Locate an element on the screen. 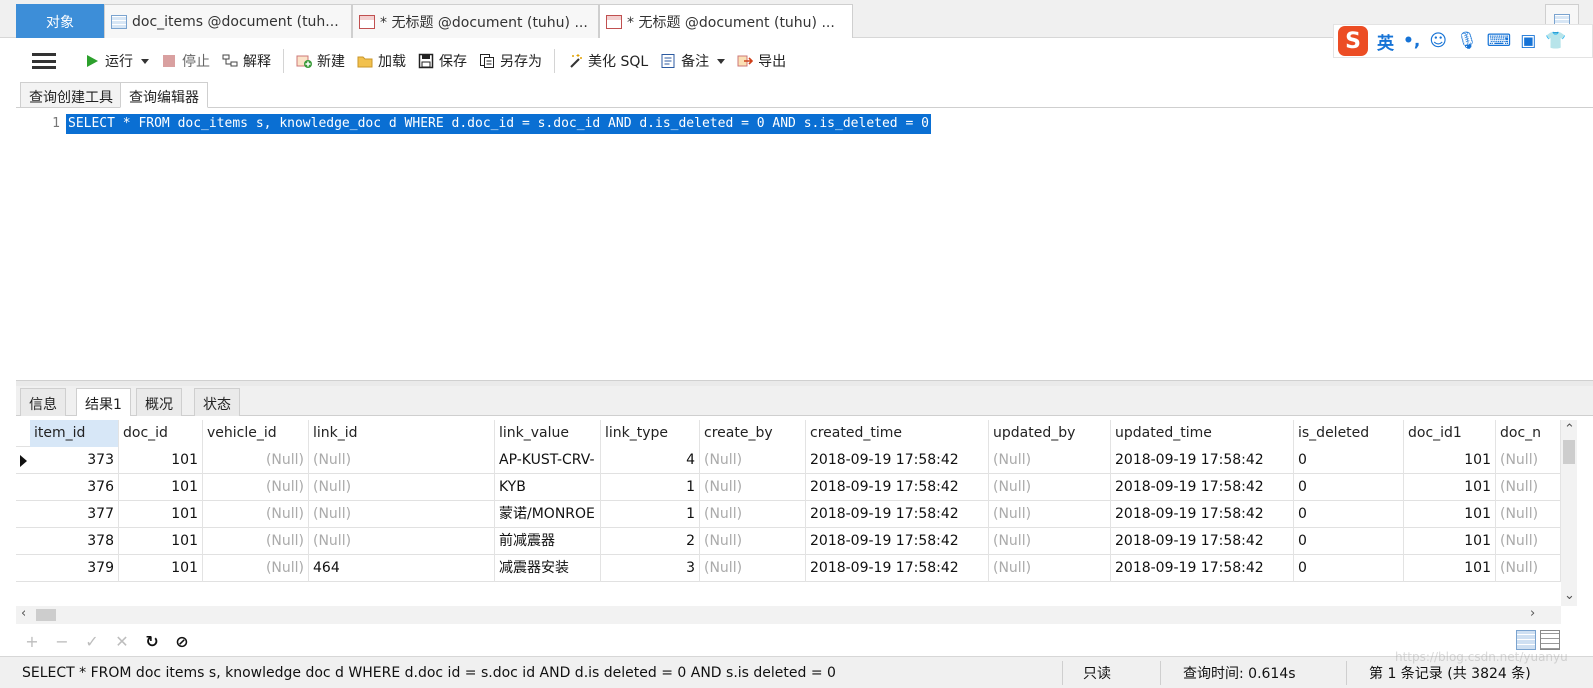 The width and height of the screenshot is (1593, 688). save-button: 保存 is located at coordinates (442, 61).